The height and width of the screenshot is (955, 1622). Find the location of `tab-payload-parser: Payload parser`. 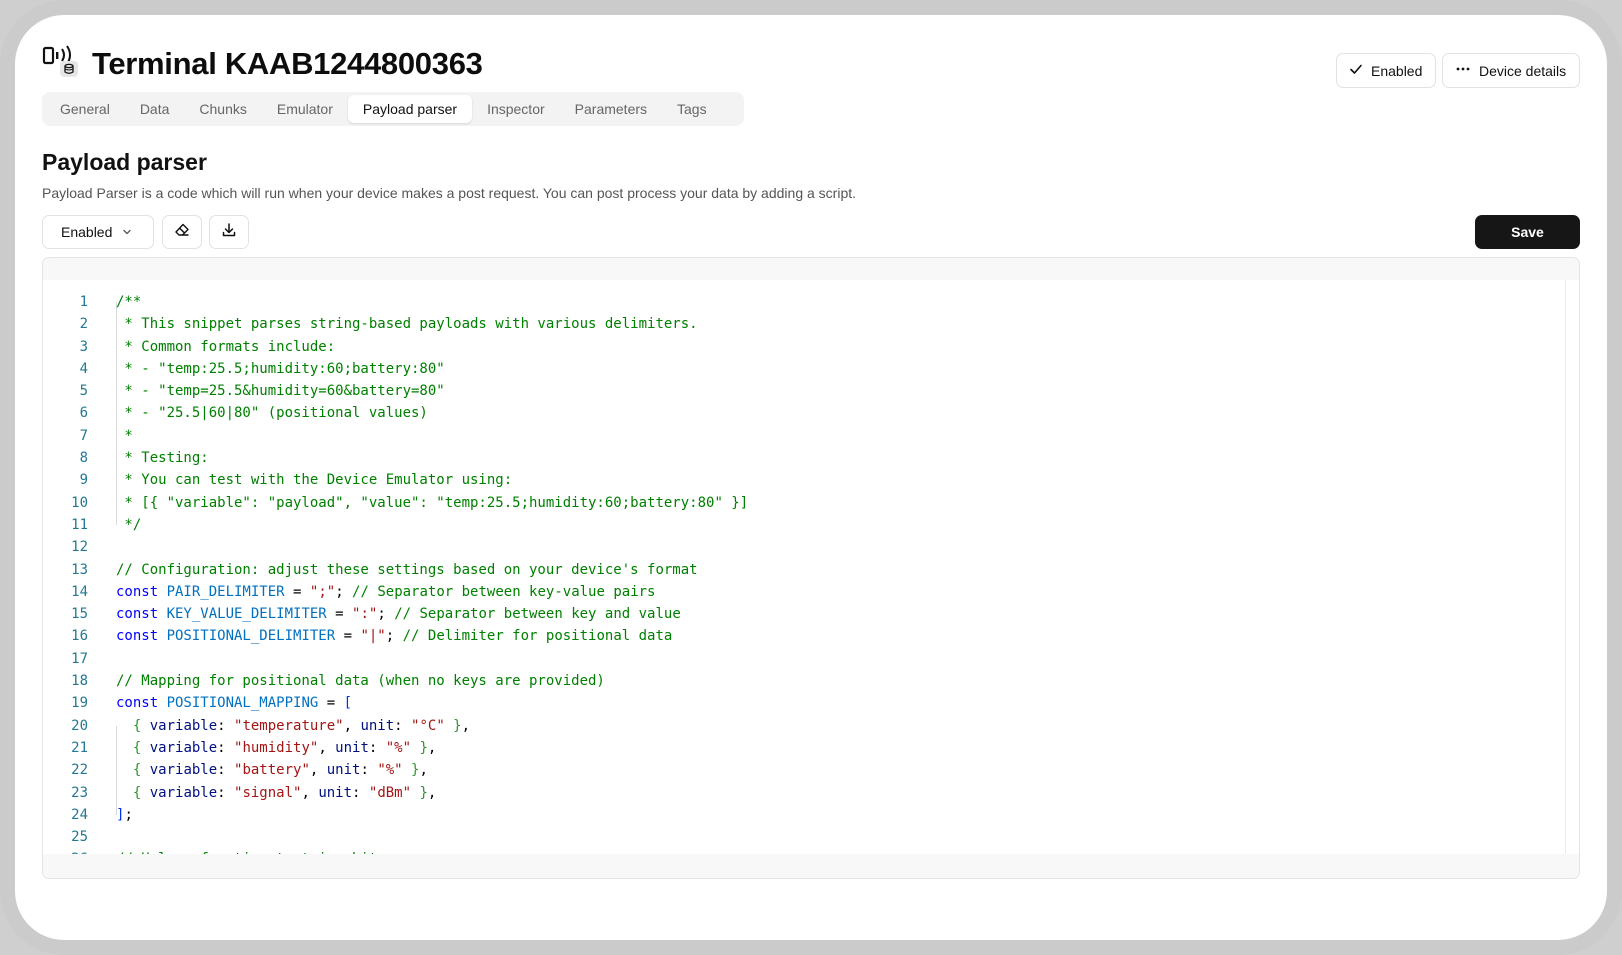

tab-payload-parser: Payload parser is located at coordinates (410, 109).